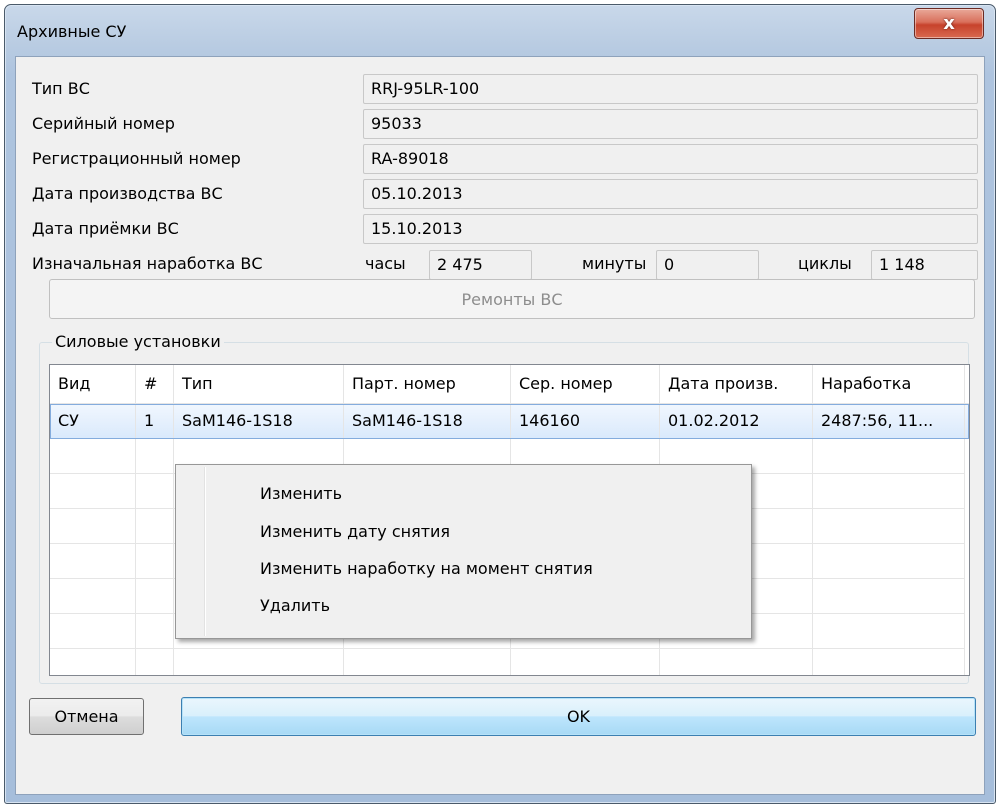 Image resolution: width=1001 pixels, height=811 pixels. I want to click on cycles-label: циклы, so click(825, 263).